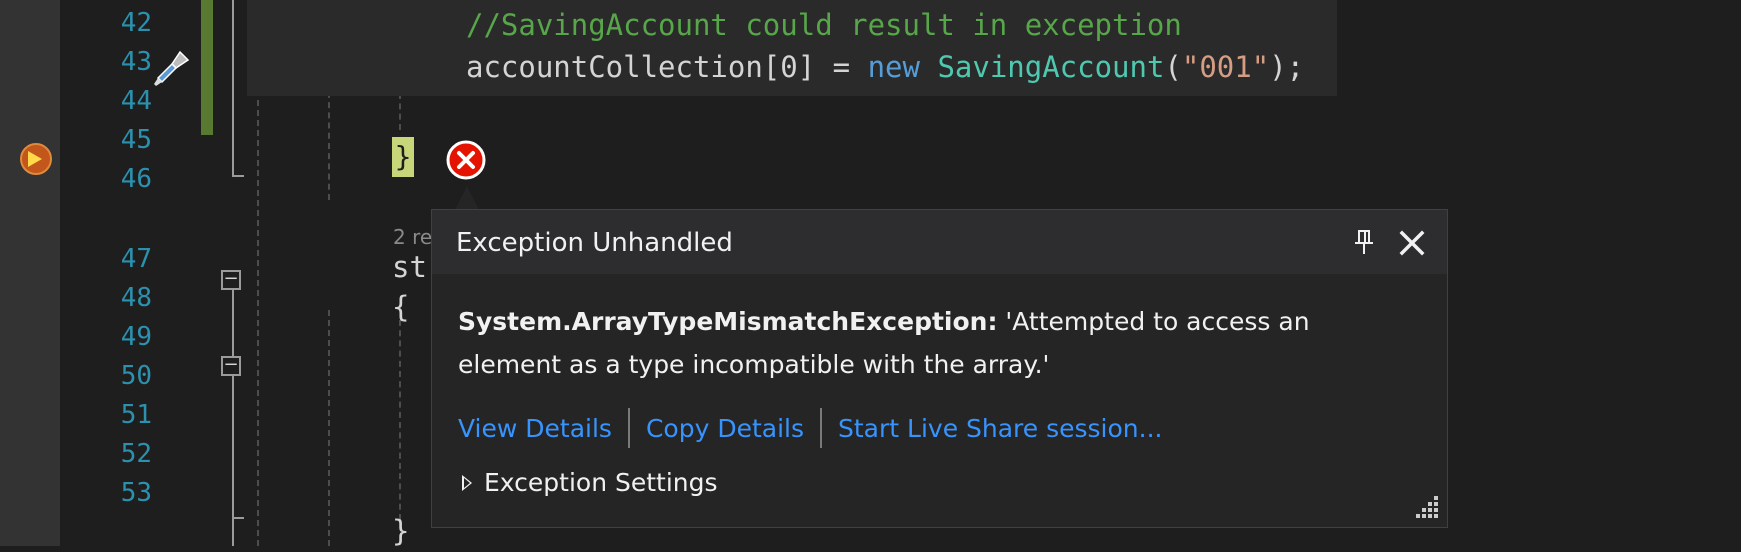 The height and width of the screenshot is (552, 1741). What do you see at coordinates (136, 298) in the screenshot?
I see `line-number: 48` at bounding box center [136, 298].